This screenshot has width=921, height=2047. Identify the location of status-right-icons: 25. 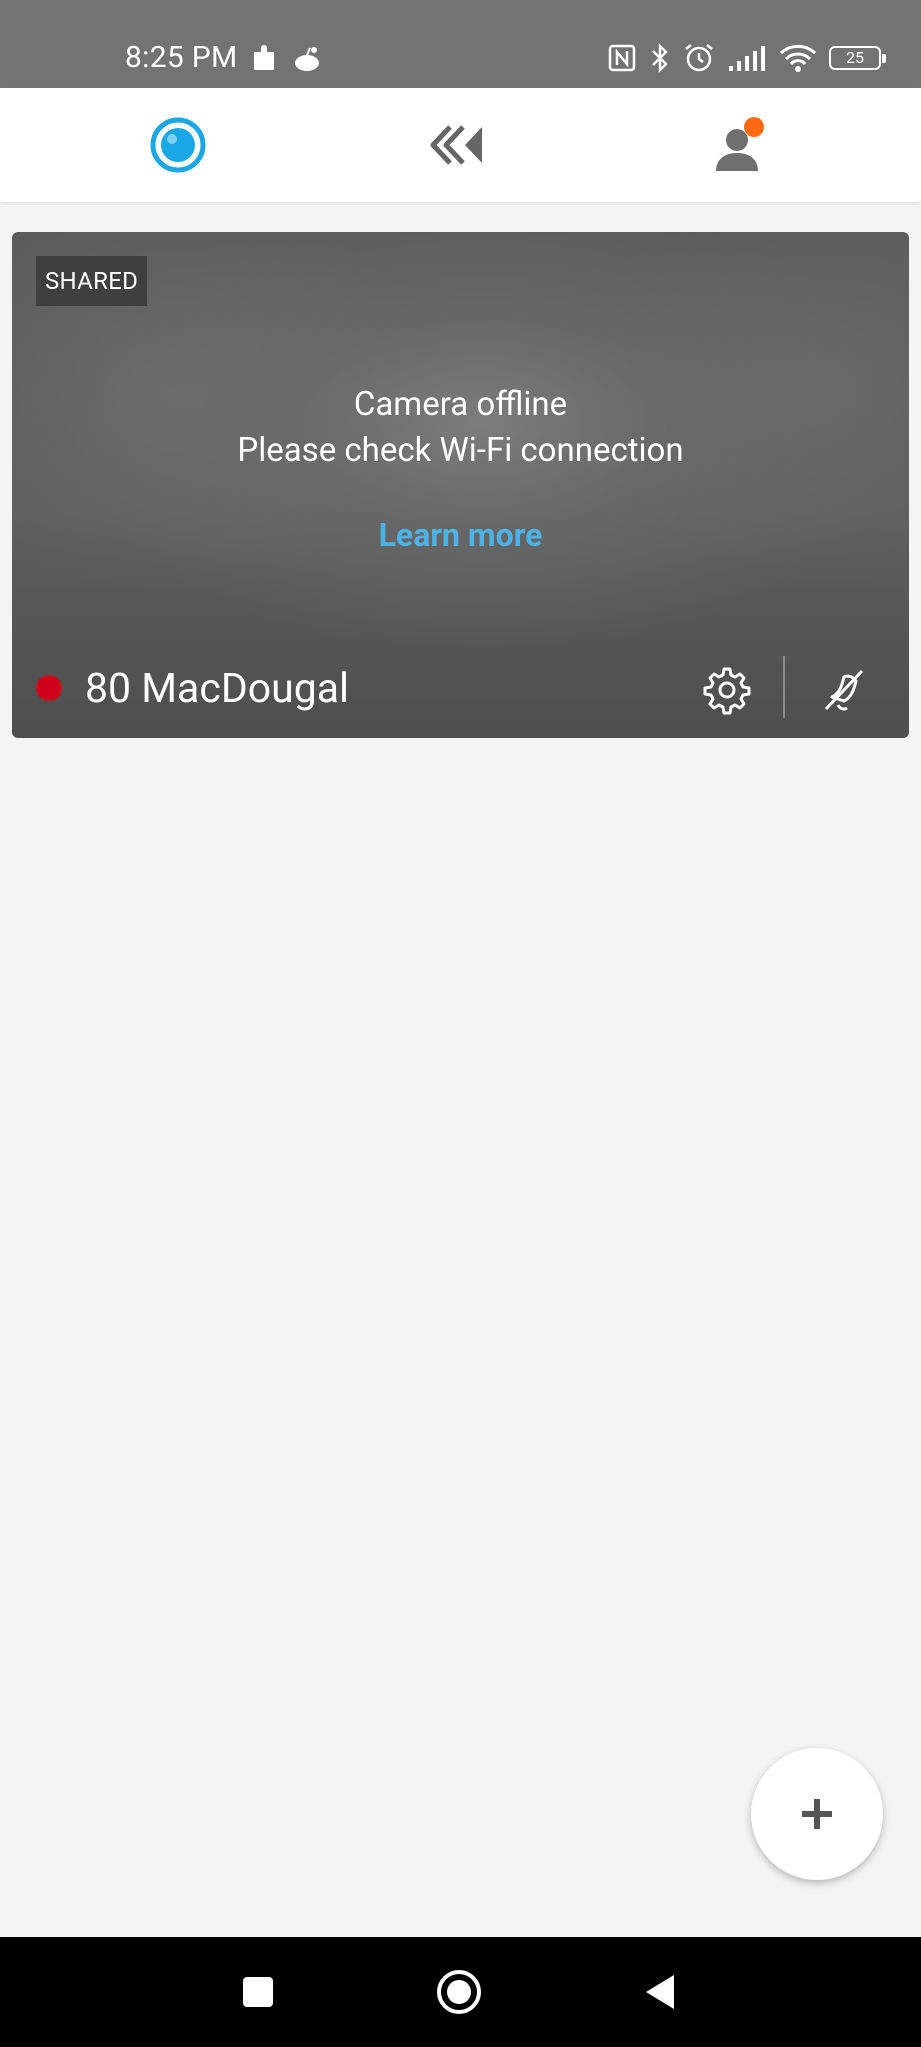
(746, 58).